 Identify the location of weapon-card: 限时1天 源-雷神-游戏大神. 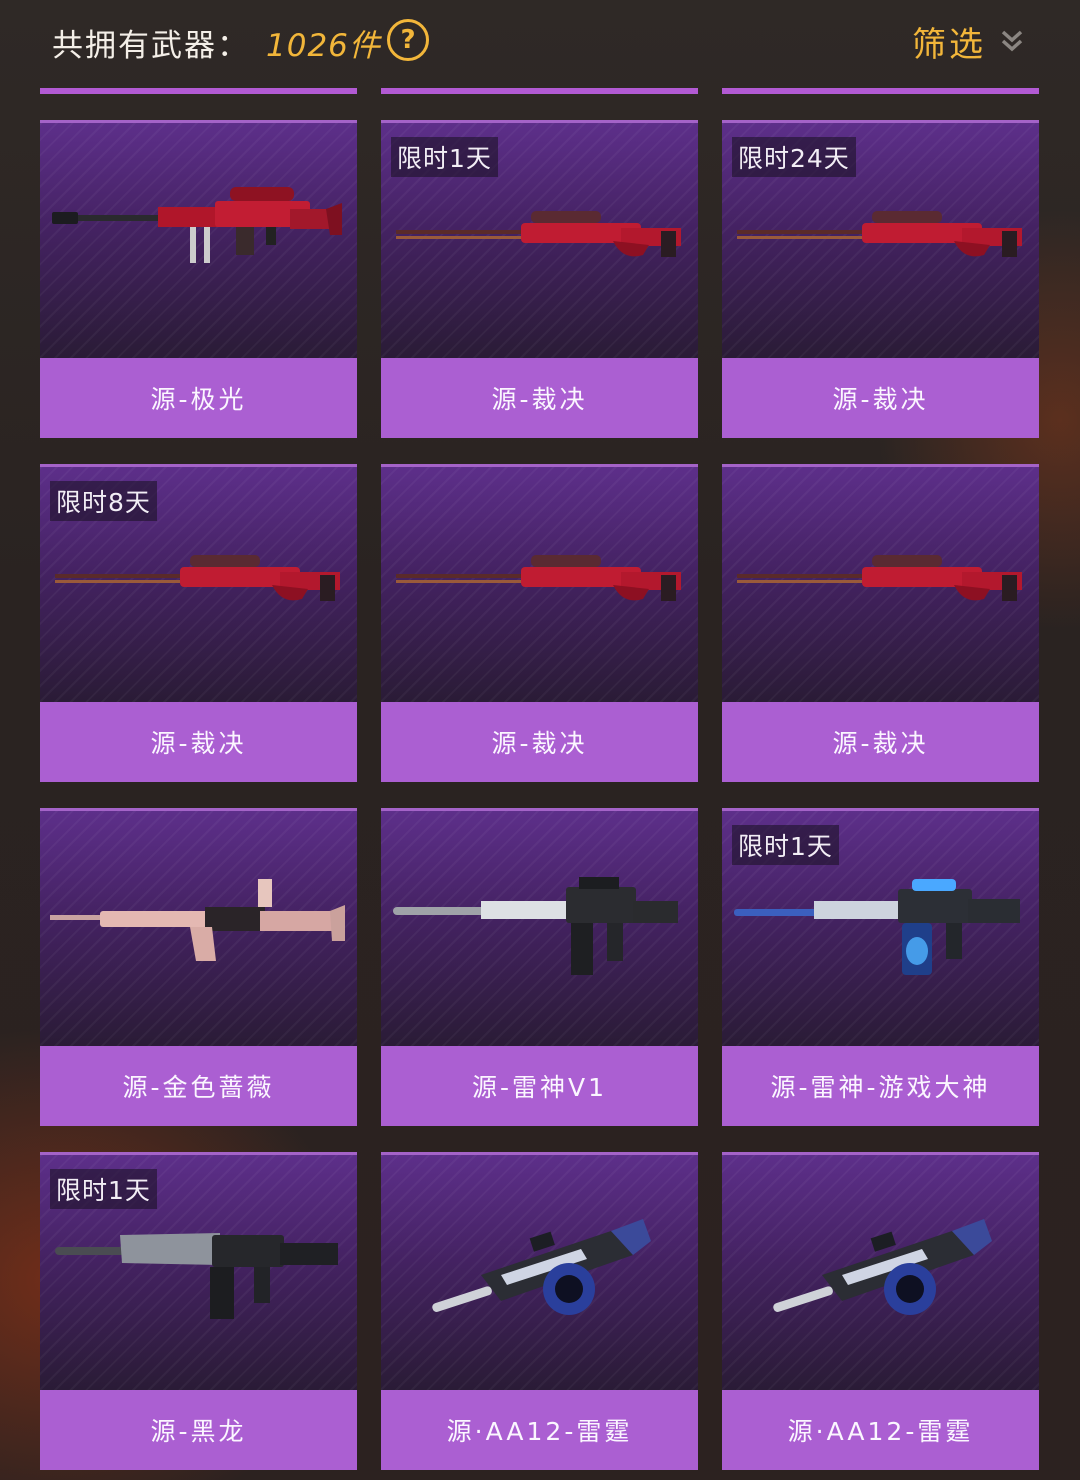
(880, 967).